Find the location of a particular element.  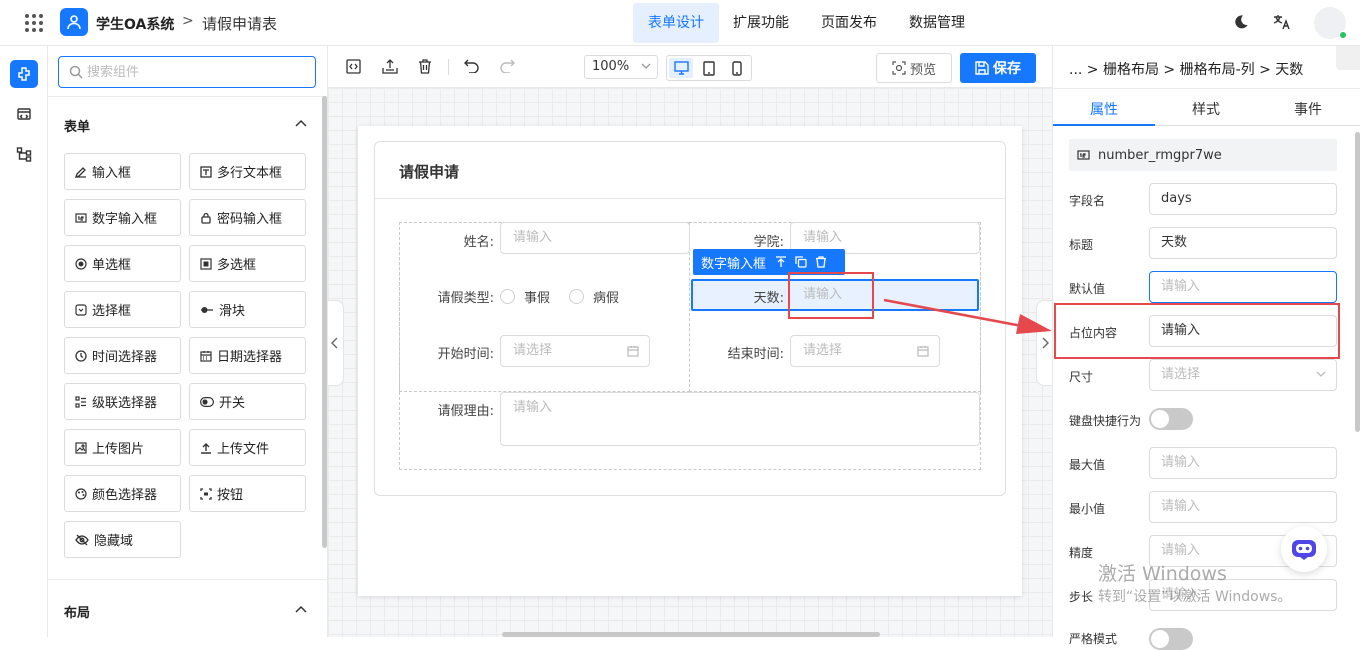

lock-icon is located at coordinates (206, 218).